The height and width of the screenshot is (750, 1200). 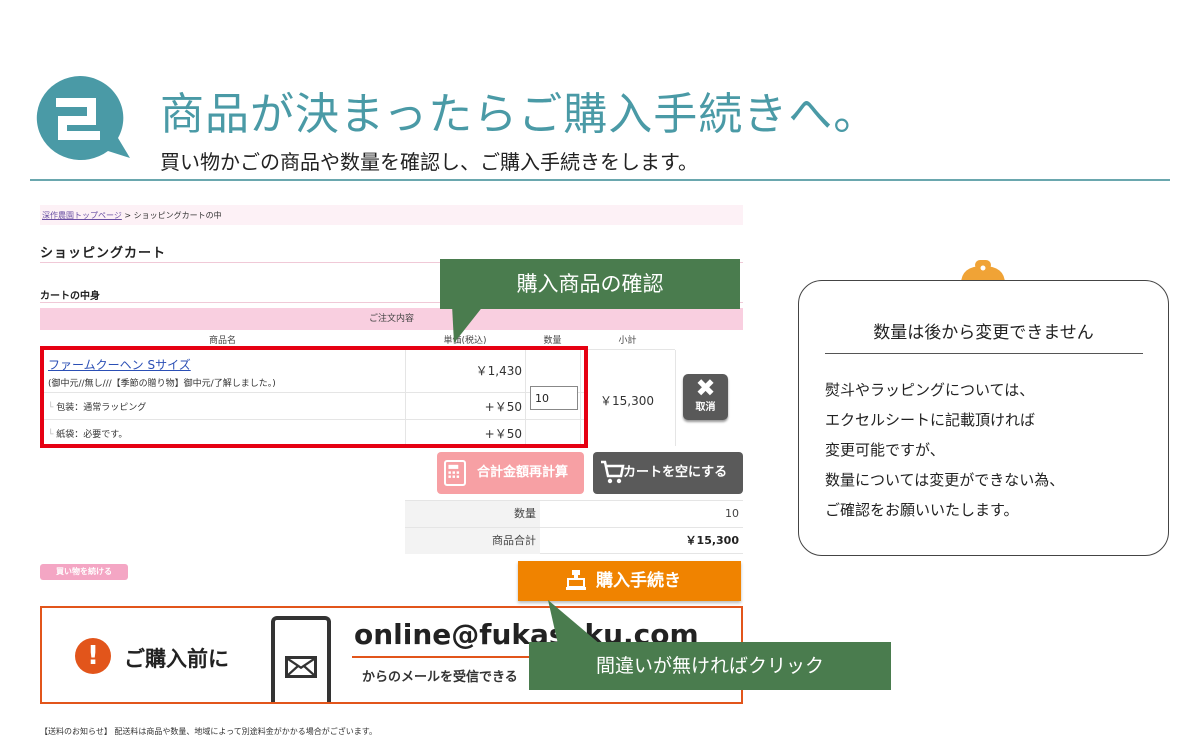 What do you see at coordinates (177, 215) in the screenshot?
I see `breadcrumb-current: ショッピングカートの中` at bounding box center [177, 215].